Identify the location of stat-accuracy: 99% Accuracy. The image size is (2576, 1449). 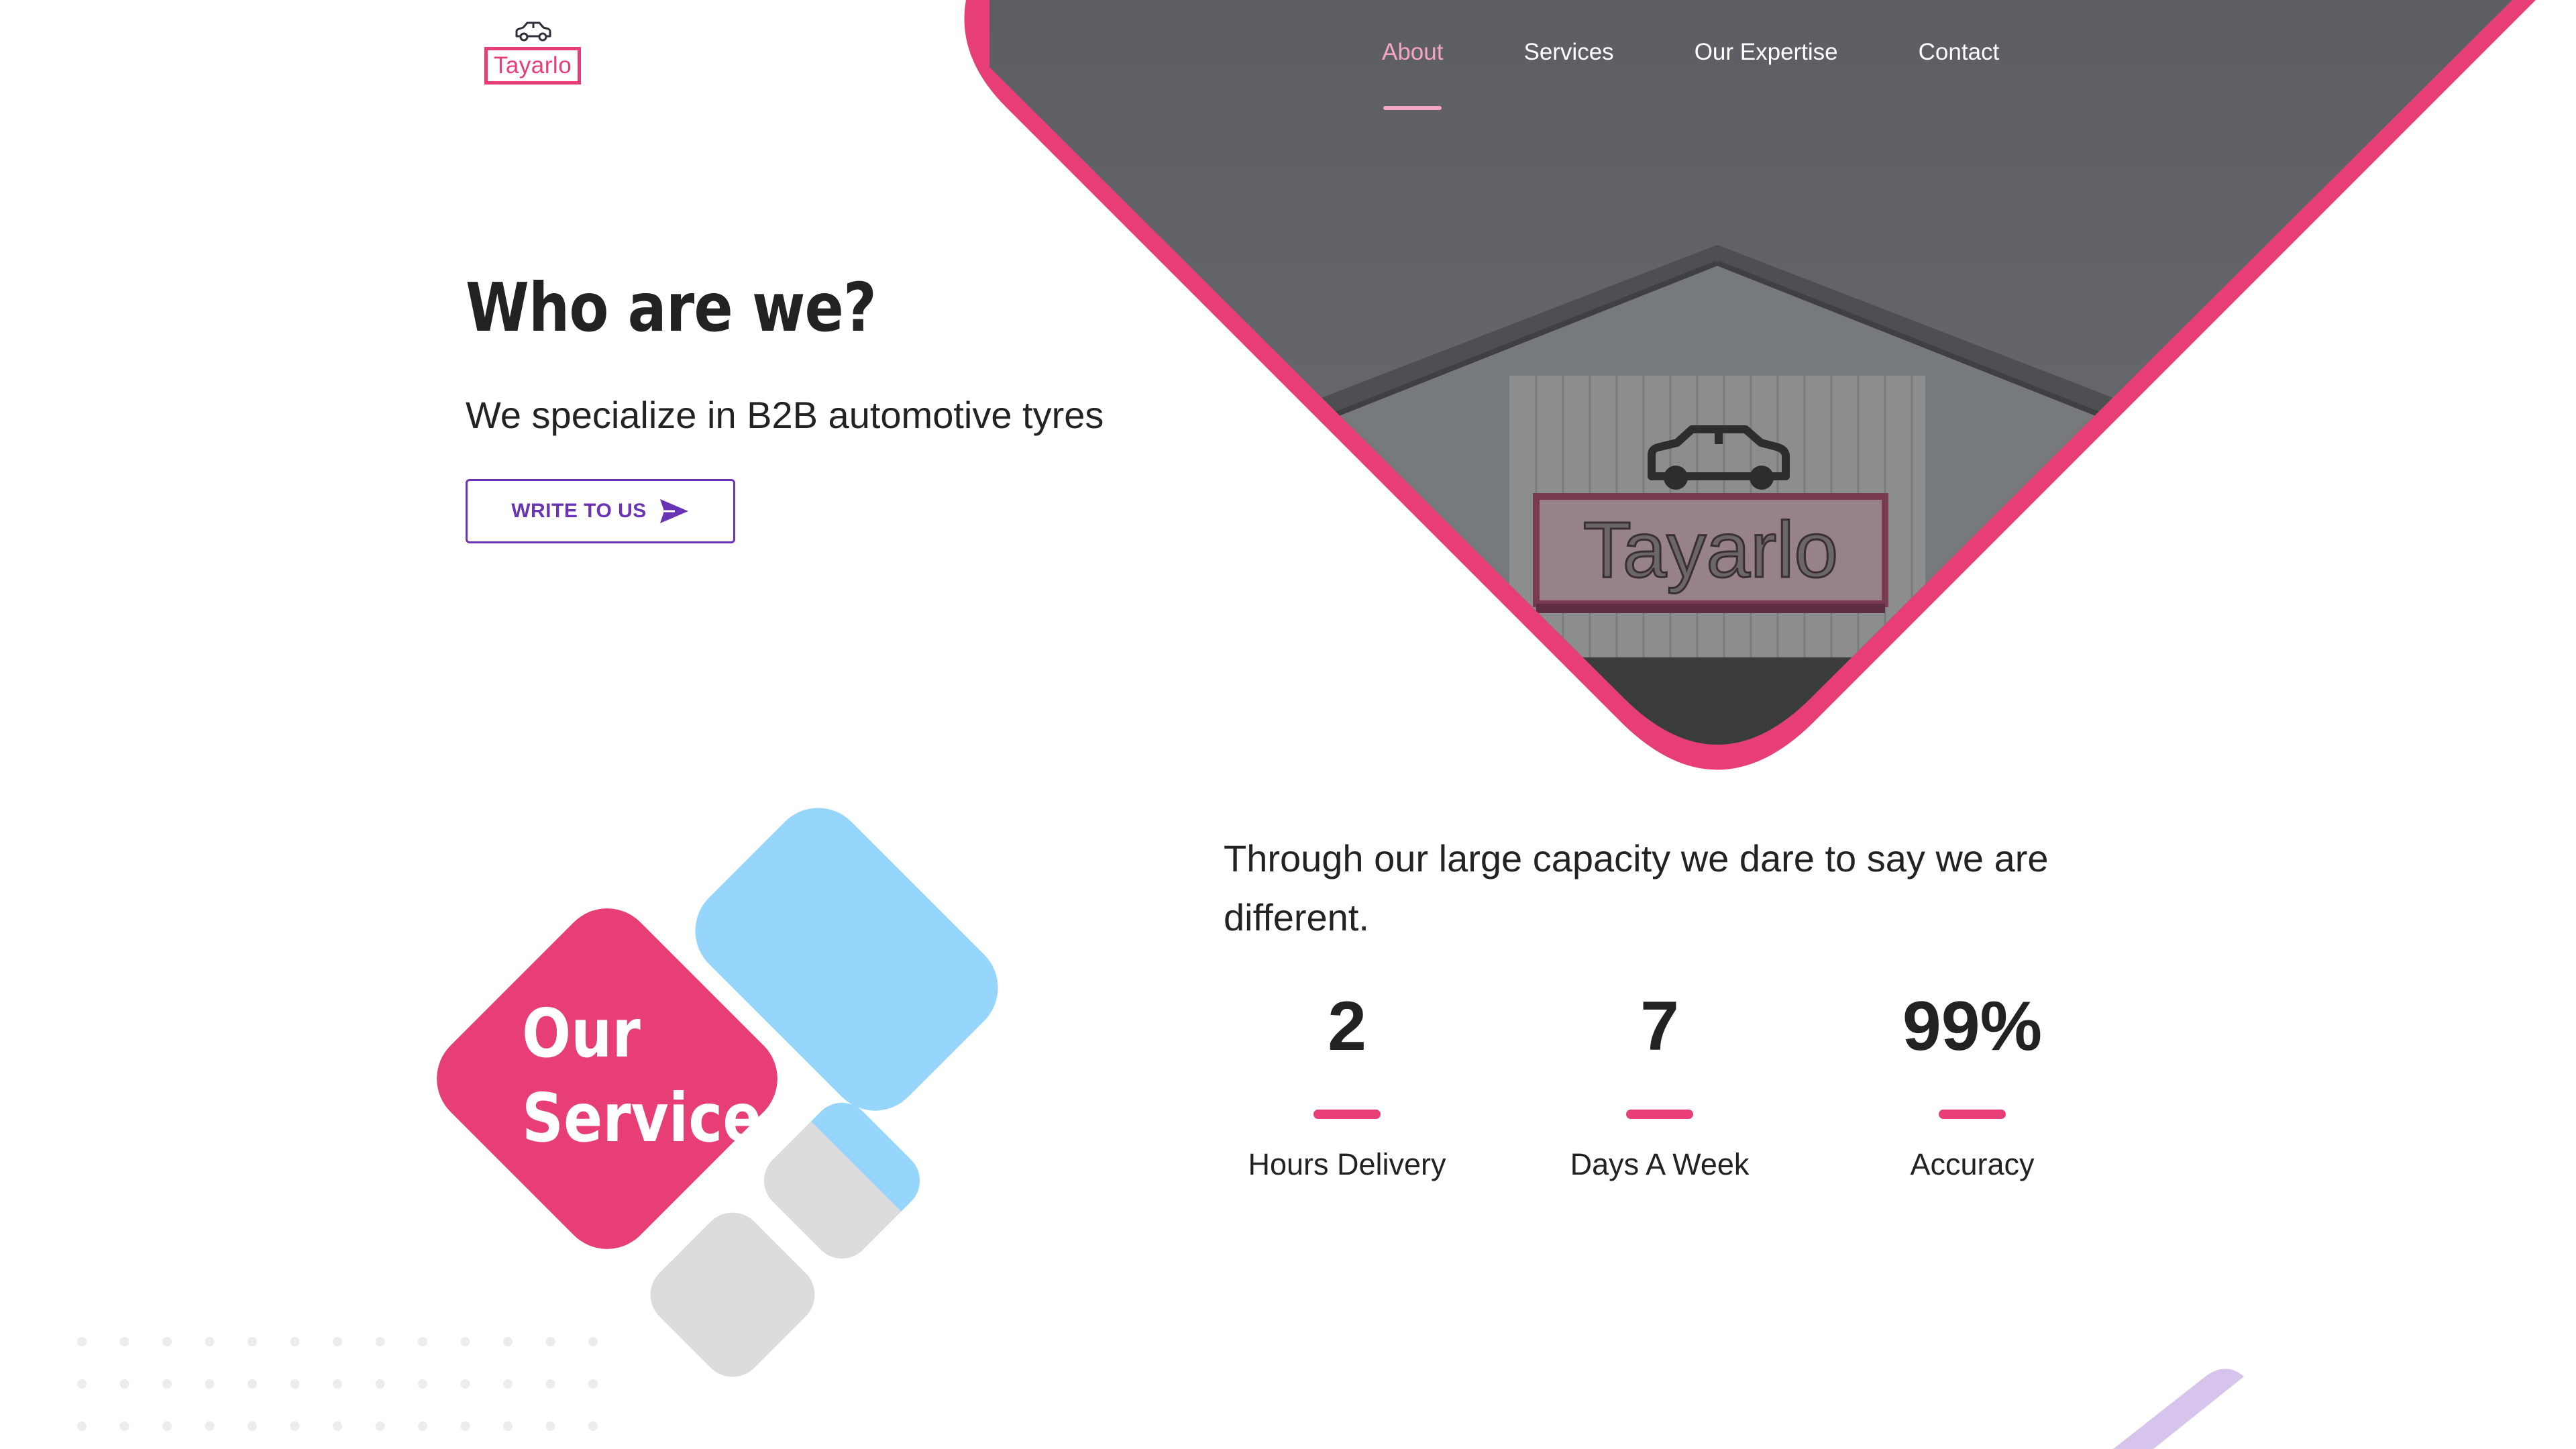
(1972, 1084).